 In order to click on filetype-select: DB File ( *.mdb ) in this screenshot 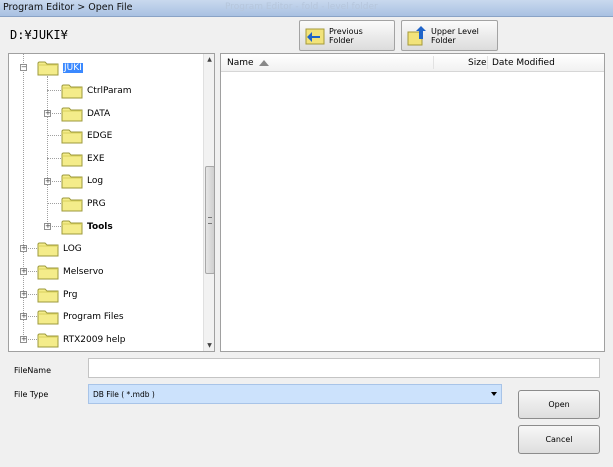, I will do `click(295, 394)`.